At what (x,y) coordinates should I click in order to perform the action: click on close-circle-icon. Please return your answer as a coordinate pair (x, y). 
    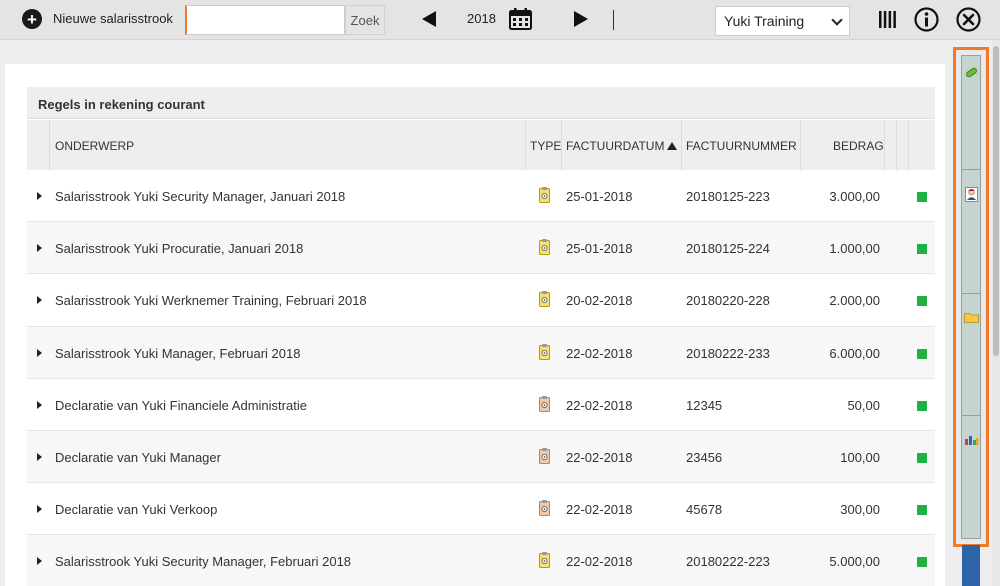
    Looking at the image, I should click on (968, 19).